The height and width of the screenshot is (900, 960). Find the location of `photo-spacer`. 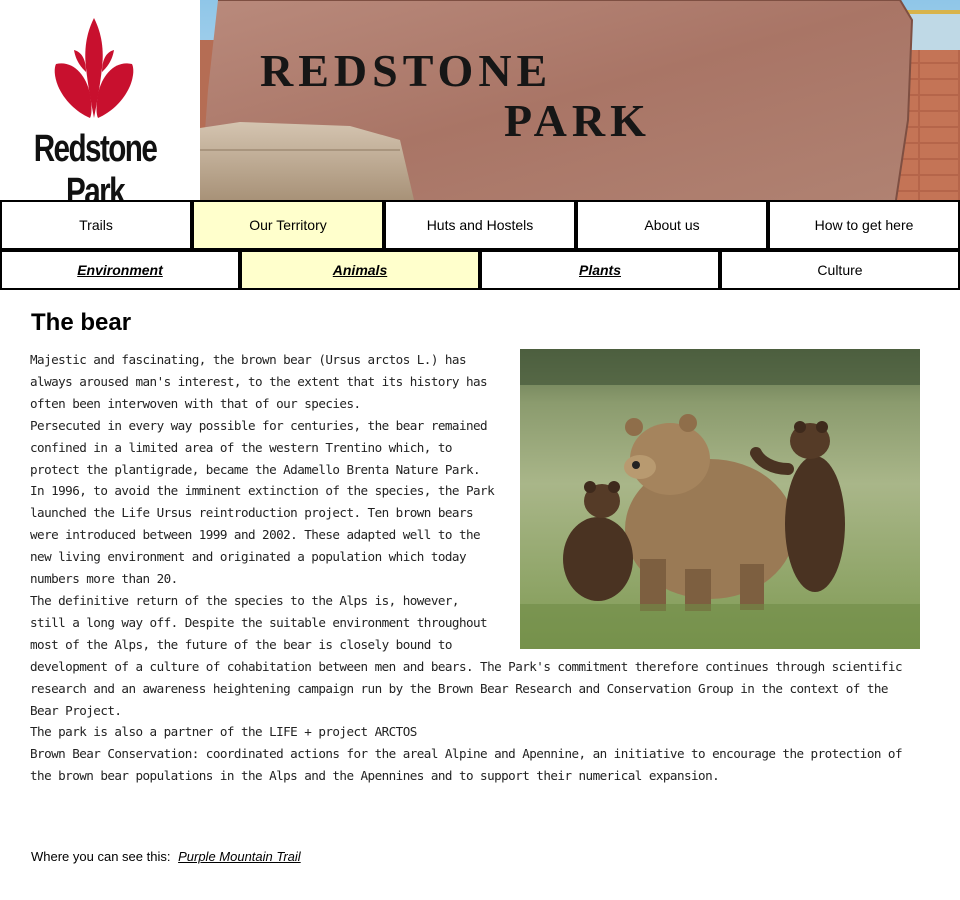

photo-spacer is located at coordinates (704, 496).